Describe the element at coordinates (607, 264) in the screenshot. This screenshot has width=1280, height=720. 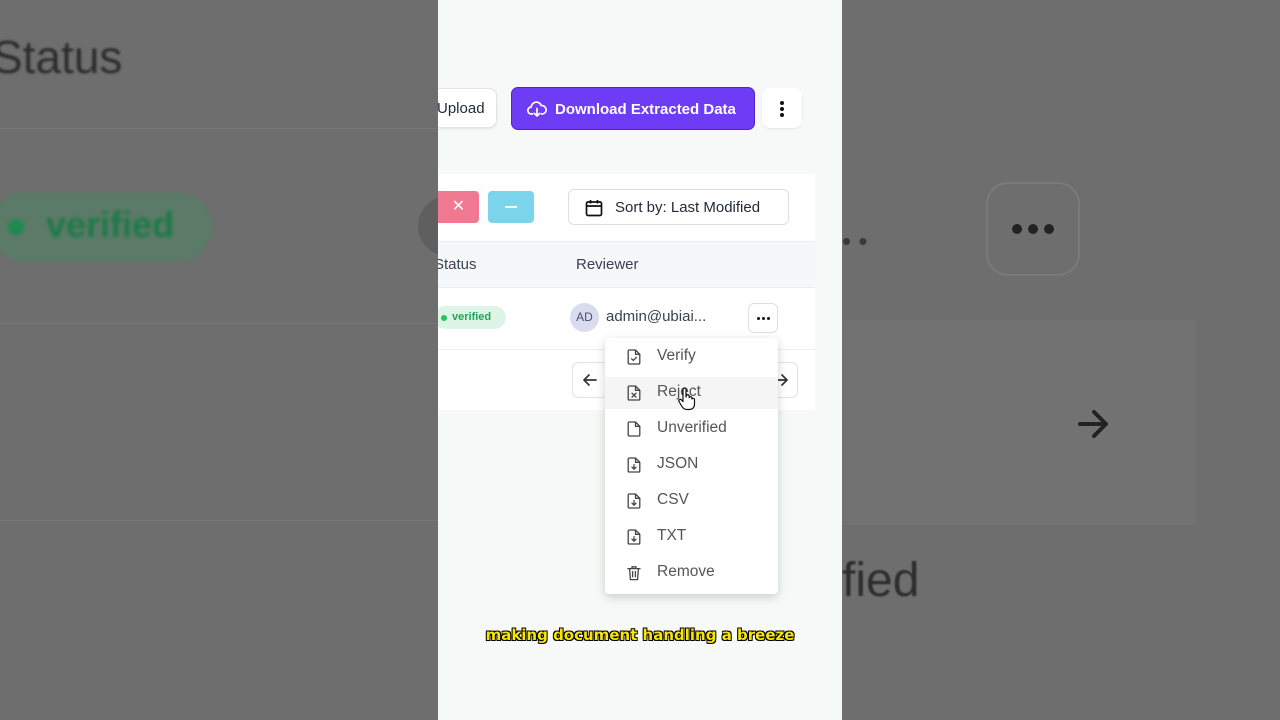
I see `column-header-reviewer: Reviewer` at that location.